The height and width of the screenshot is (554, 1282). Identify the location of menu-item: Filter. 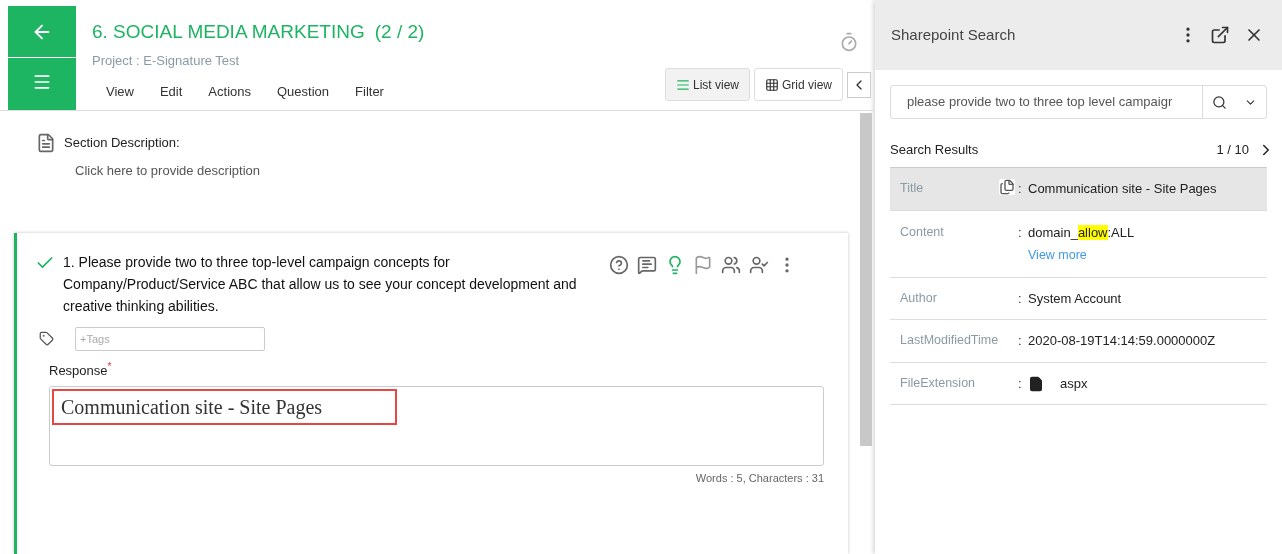
(369, 92).